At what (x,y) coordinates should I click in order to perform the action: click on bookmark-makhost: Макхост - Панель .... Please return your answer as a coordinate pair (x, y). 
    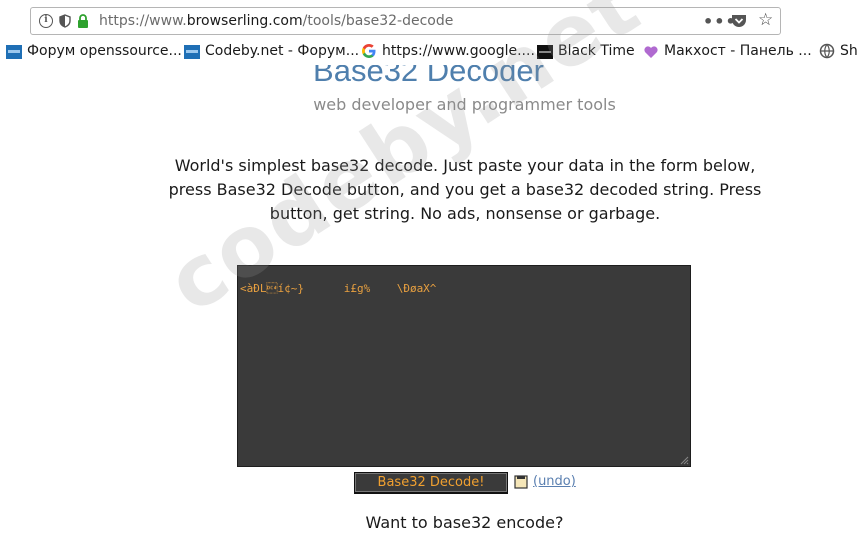
    Looking at the image, I should click on (728, 51).